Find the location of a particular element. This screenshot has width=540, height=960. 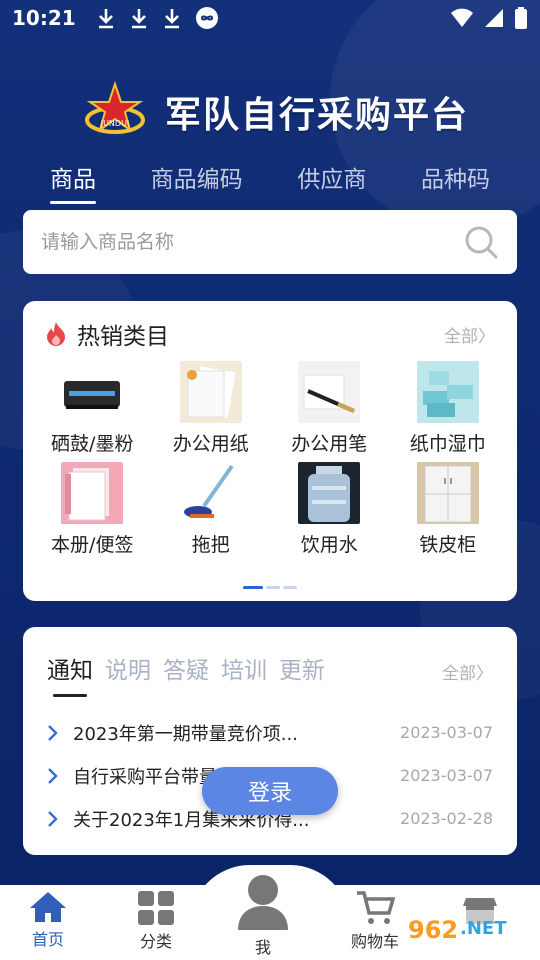

svg-text: JUNDUI is located at coordinates (115, 123).